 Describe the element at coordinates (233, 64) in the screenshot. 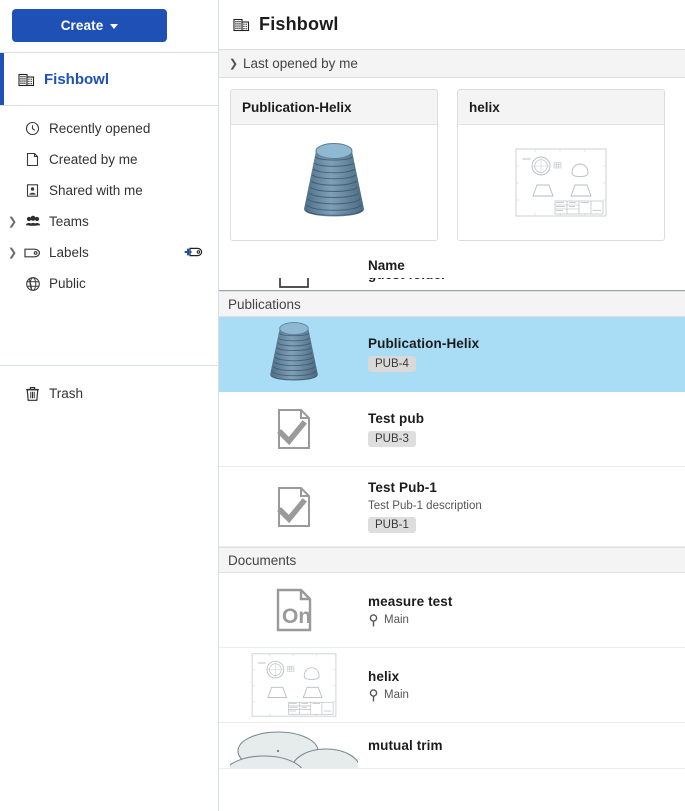

I see `chevron-down-icon: ❯` at that location.